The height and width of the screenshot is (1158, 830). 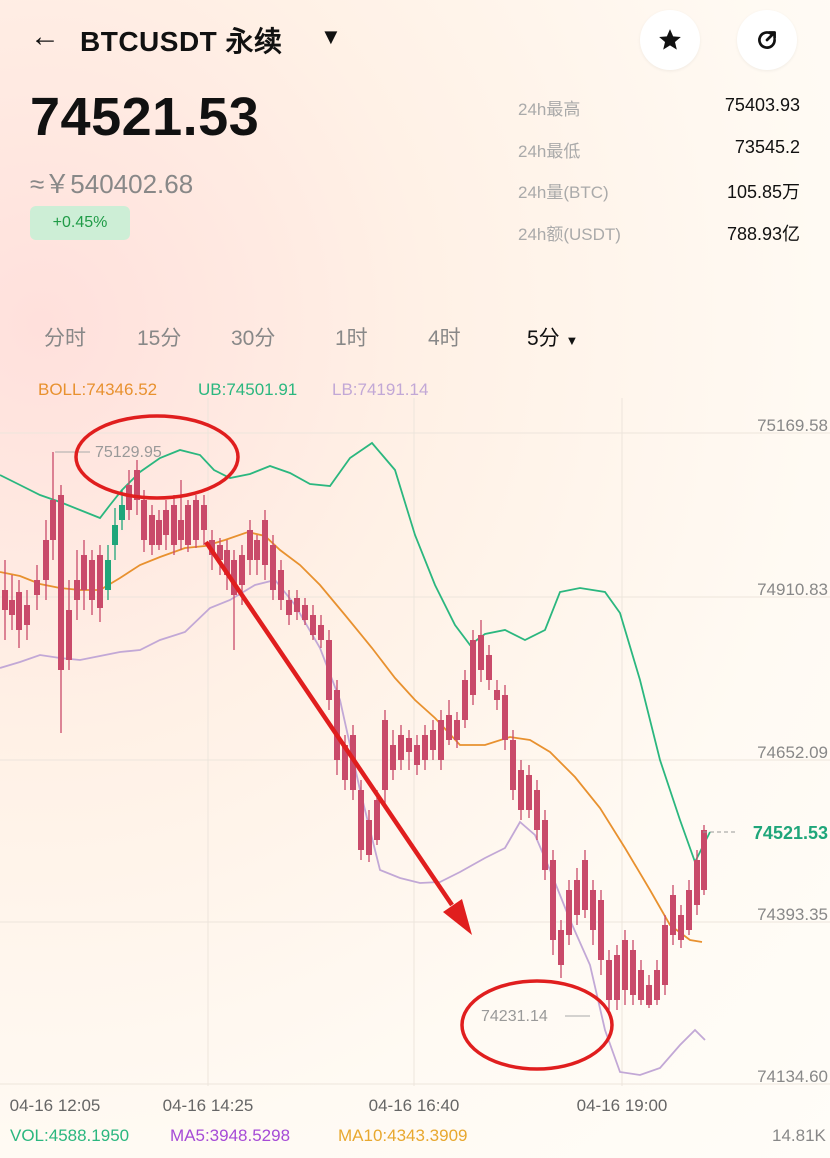 I want to click on time-axis-label: 04-16 19:00, so click(x=622, y=1105).